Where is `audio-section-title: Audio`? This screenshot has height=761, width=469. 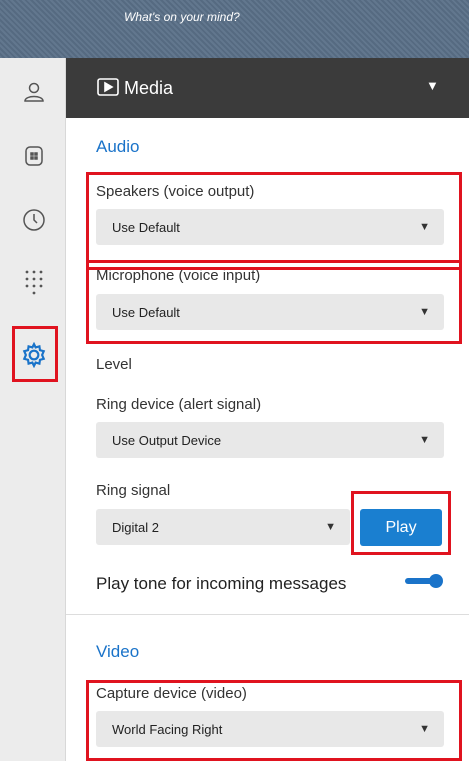 audio-section-title: Audio is located at coordinates (118, 146).